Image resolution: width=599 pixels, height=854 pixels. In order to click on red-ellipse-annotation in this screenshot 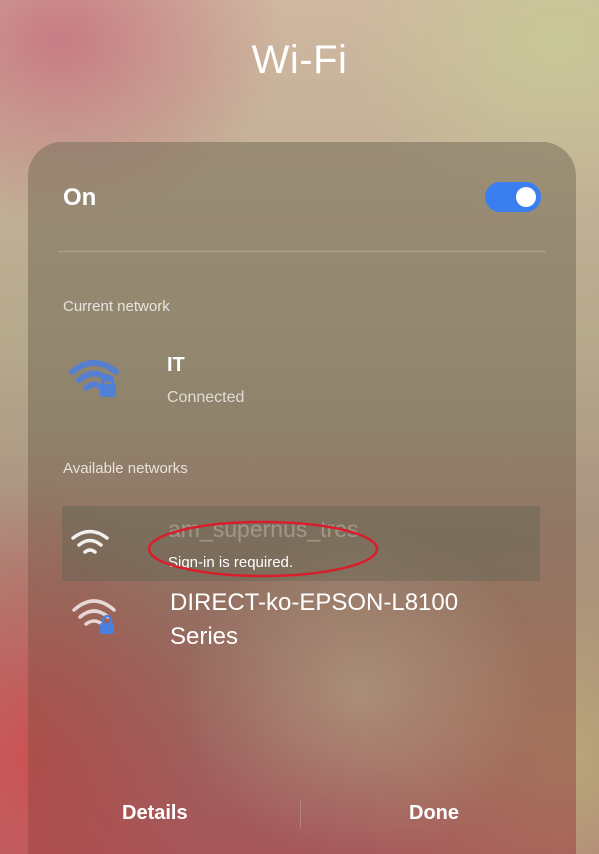, I will do `click(263, 549)`.